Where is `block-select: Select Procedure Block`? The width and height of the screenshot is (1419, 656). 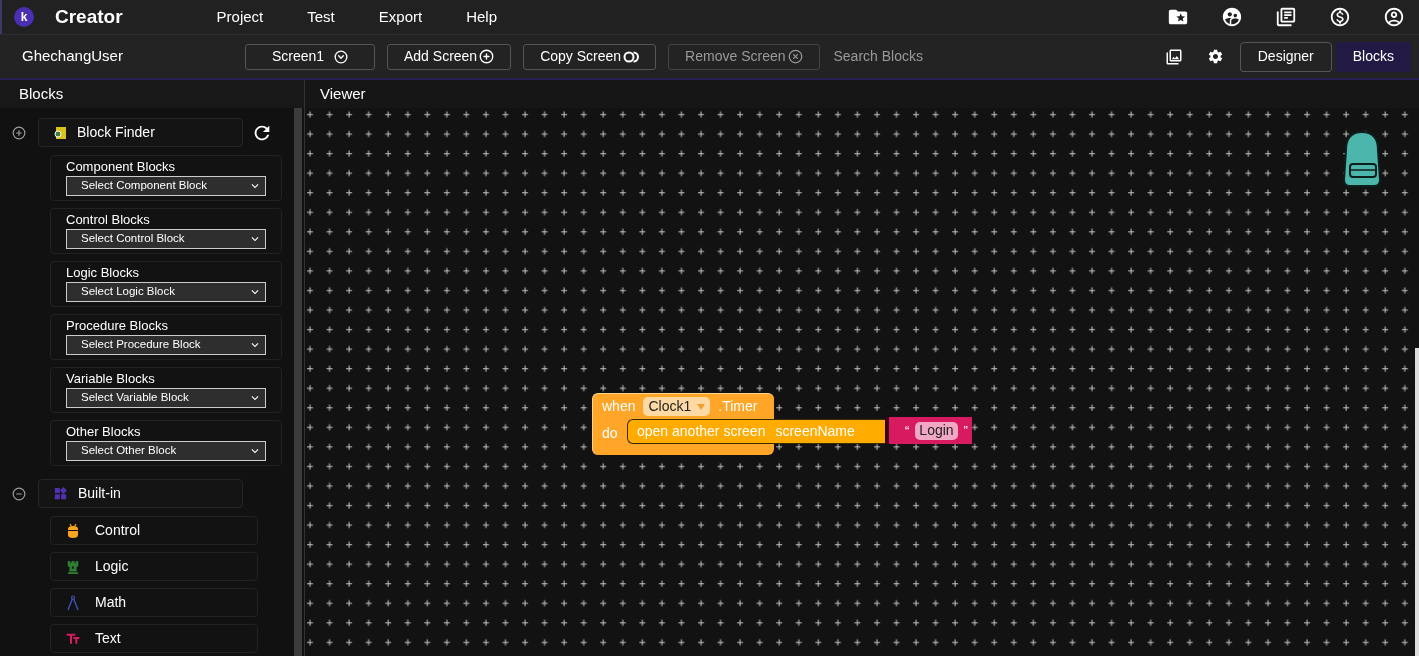 block-select: Select Procedure Block is located at coordinates (166, 345).